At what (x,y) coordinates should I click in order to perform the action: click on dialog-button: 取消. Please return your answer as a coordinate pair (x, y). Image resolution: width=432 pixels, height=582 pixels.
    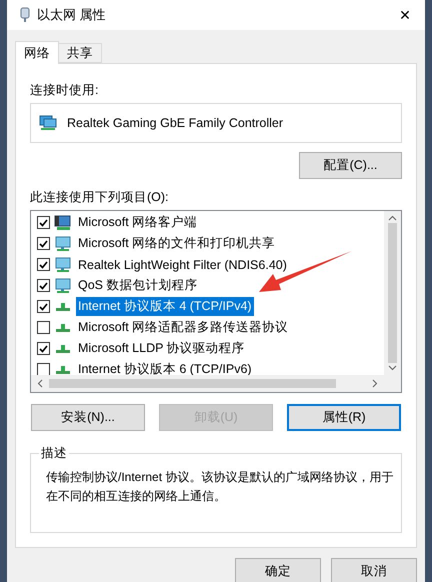
    Looking at the image, I should click on (374, 570).